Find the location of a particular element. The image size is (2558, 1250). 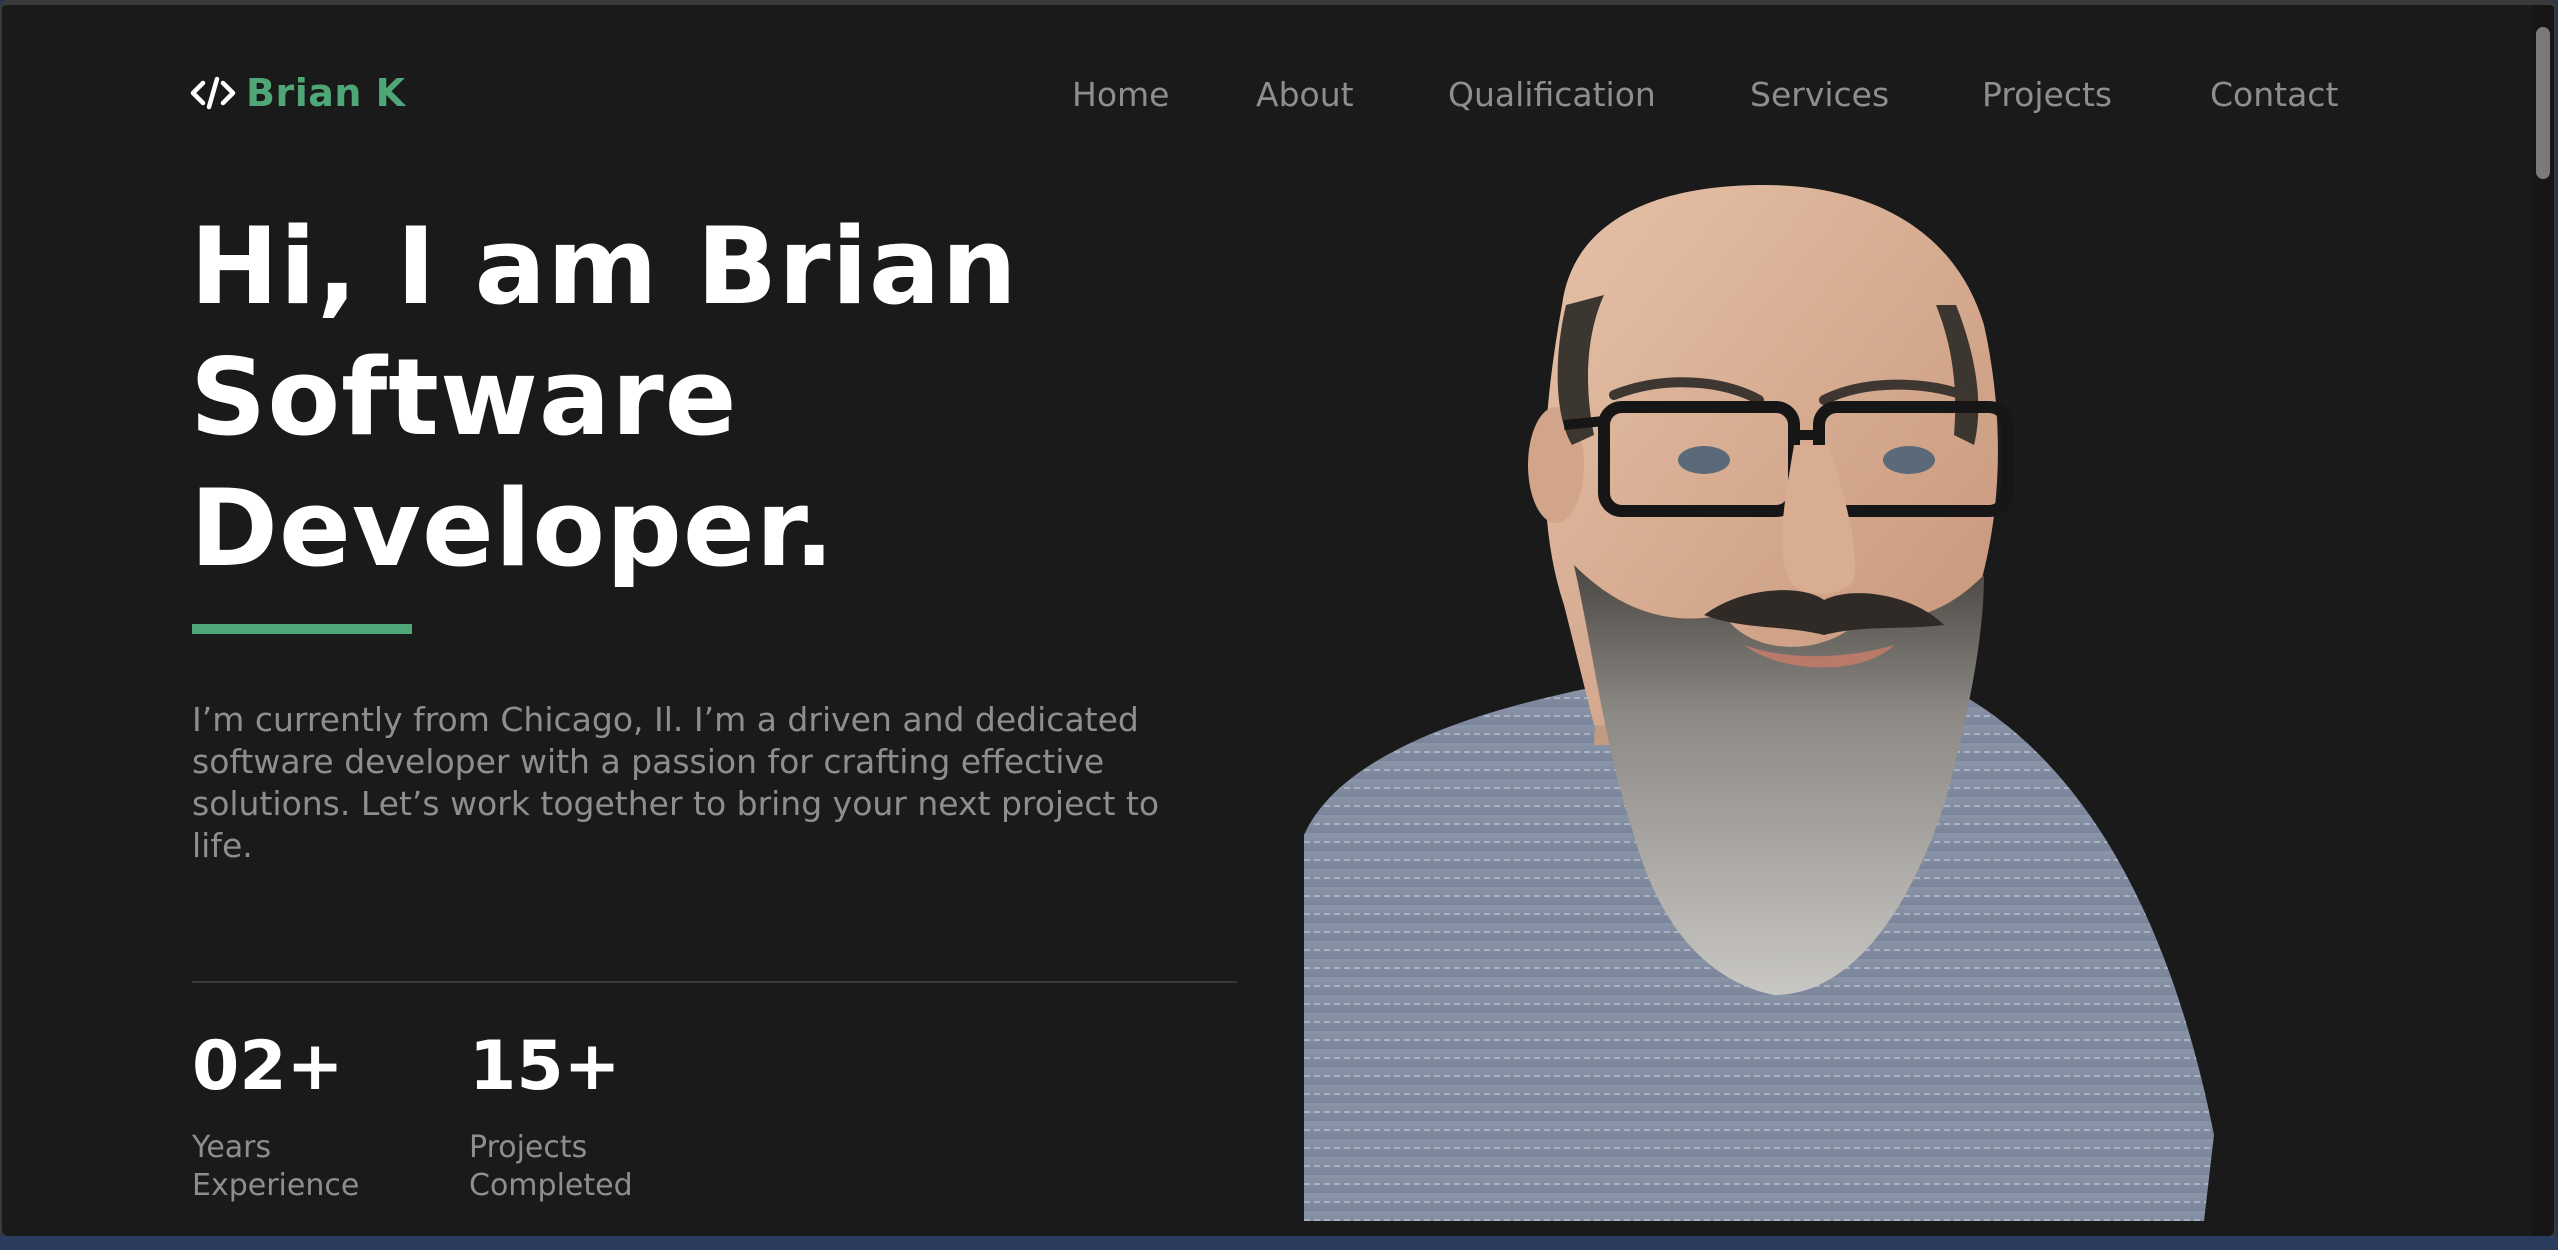

stat-years-experience: 02+ Years Experience is located at coordinates (275, 1115).